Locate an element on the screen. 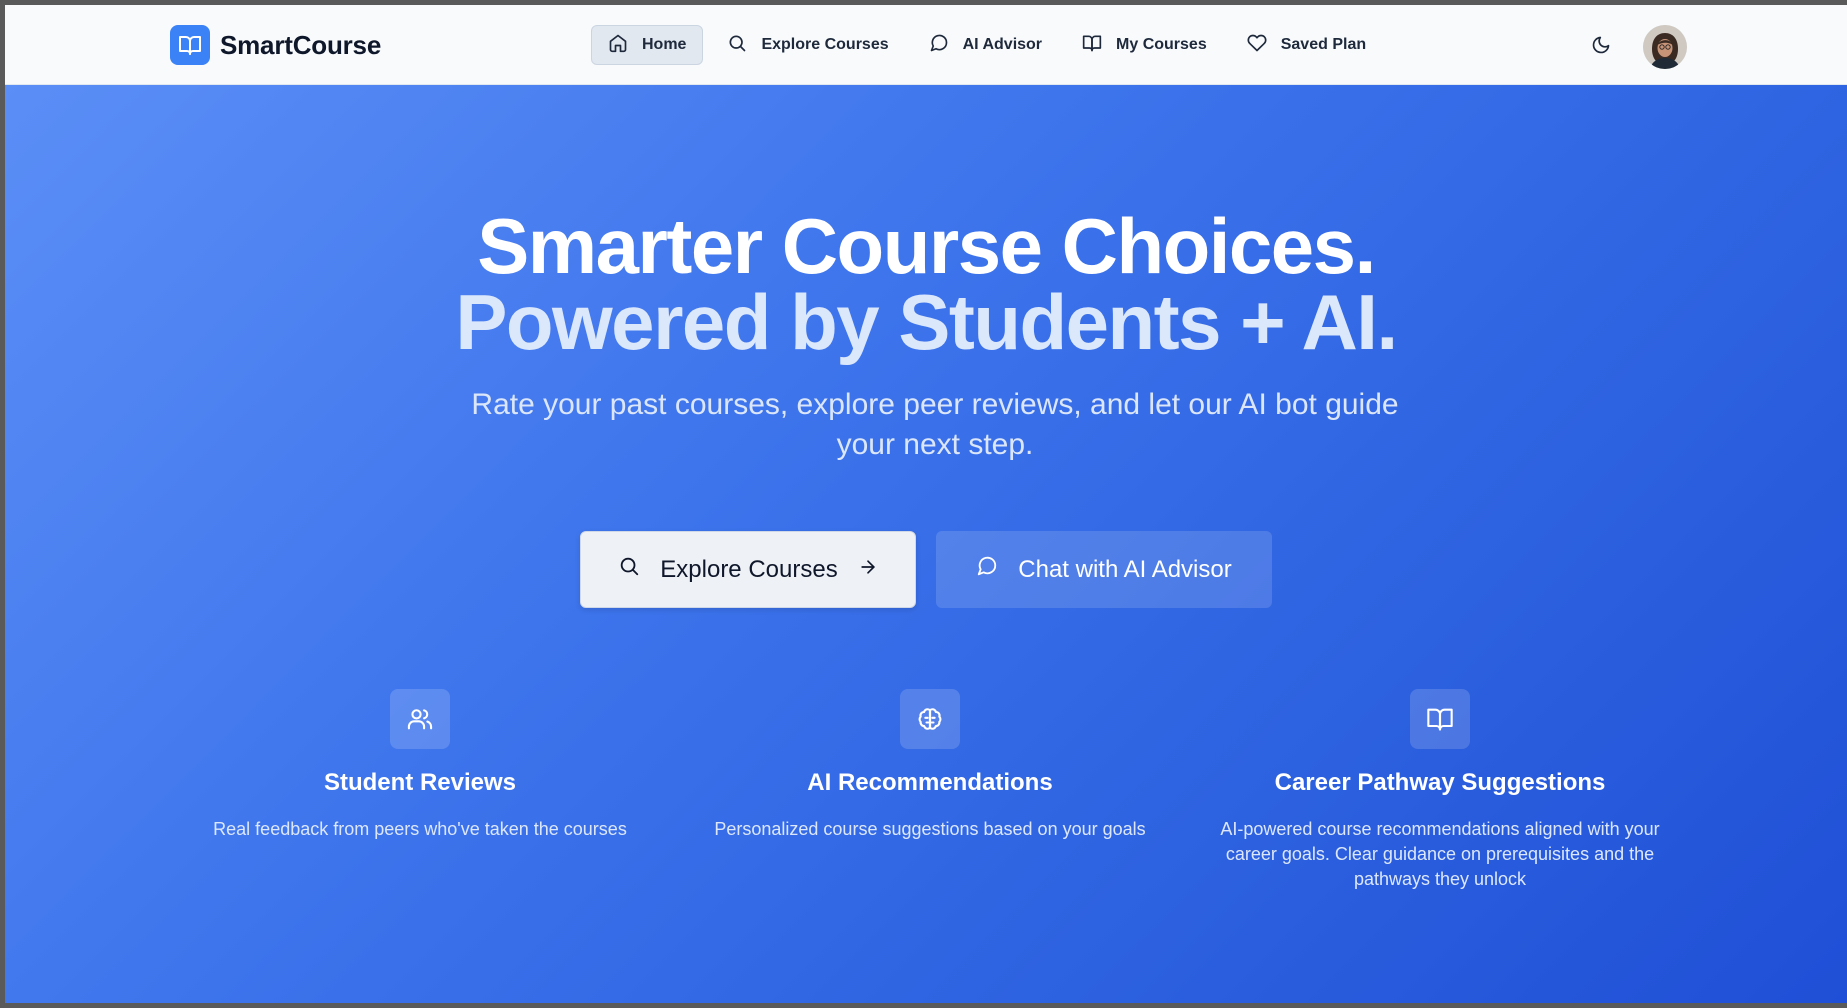 This screenshot has width=1847, height=1008. nav-item-ai-advisor: AI Advisor is located at coordinates (985, 45).